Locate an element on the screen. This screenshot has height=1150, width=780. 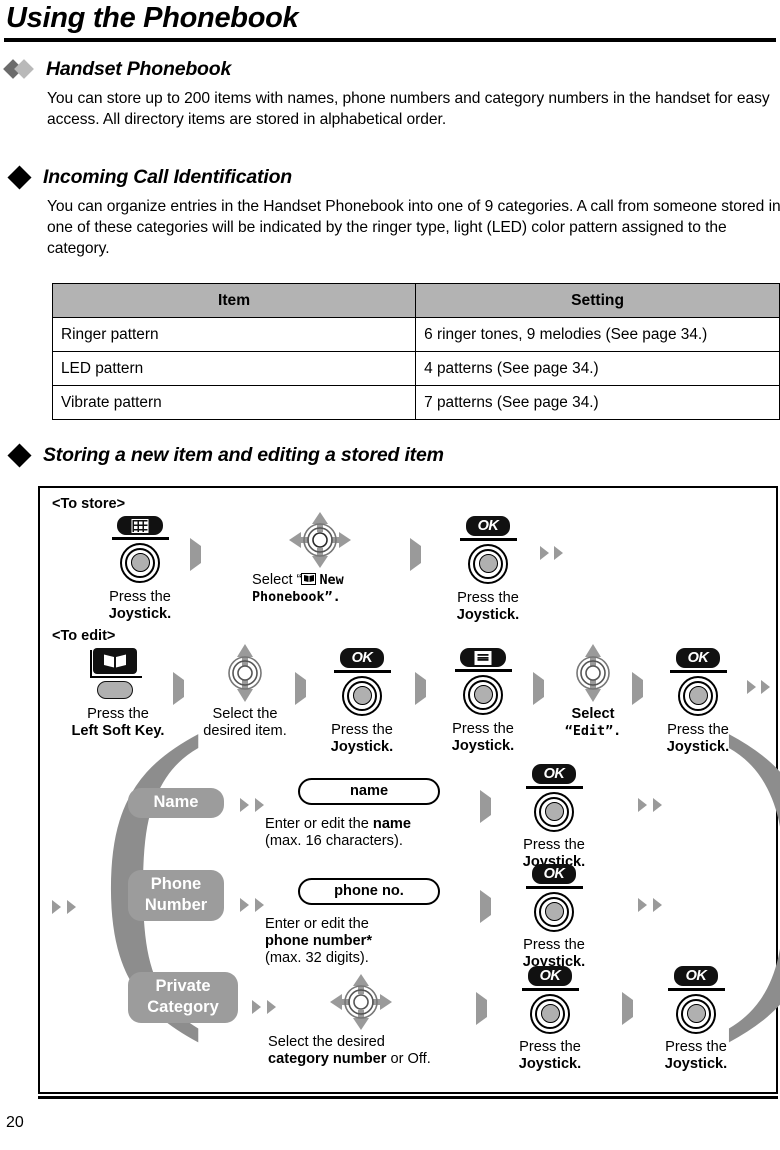
store-step-3: OK Press the Joystick. is located at coordinates (488, 570).